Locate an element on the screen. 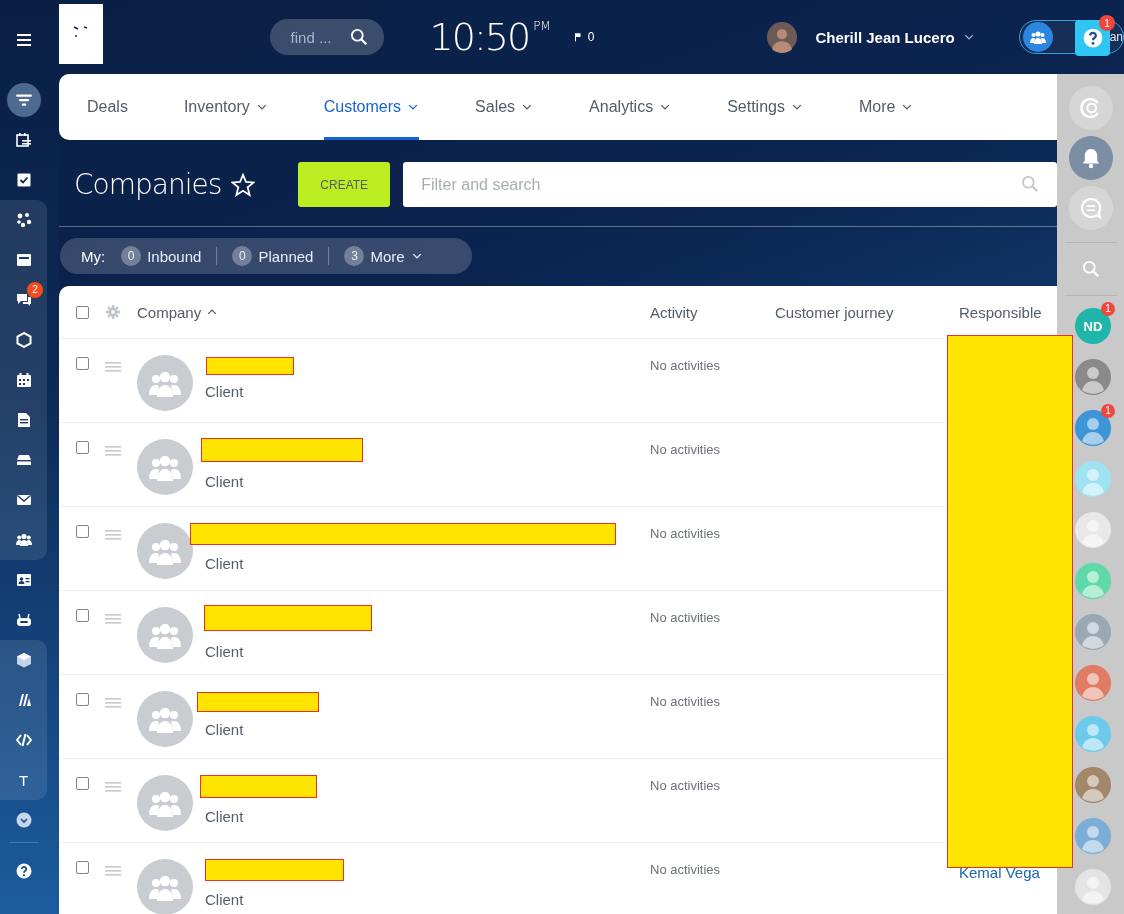 This screenshot has width=1124, height=914. nav-tab: More is located at coordinates (886, 107).